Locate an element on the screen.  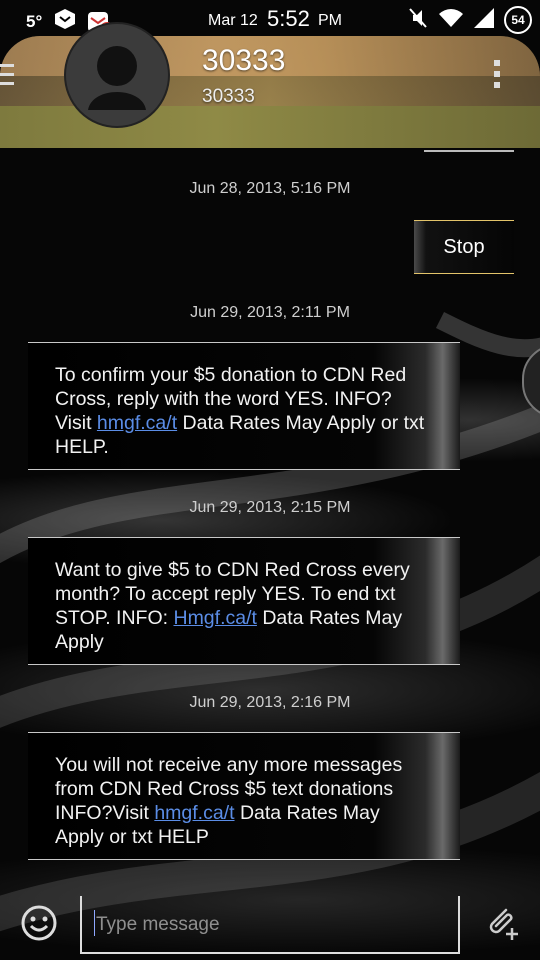
text-cursor is located at coordinates (94, 923).